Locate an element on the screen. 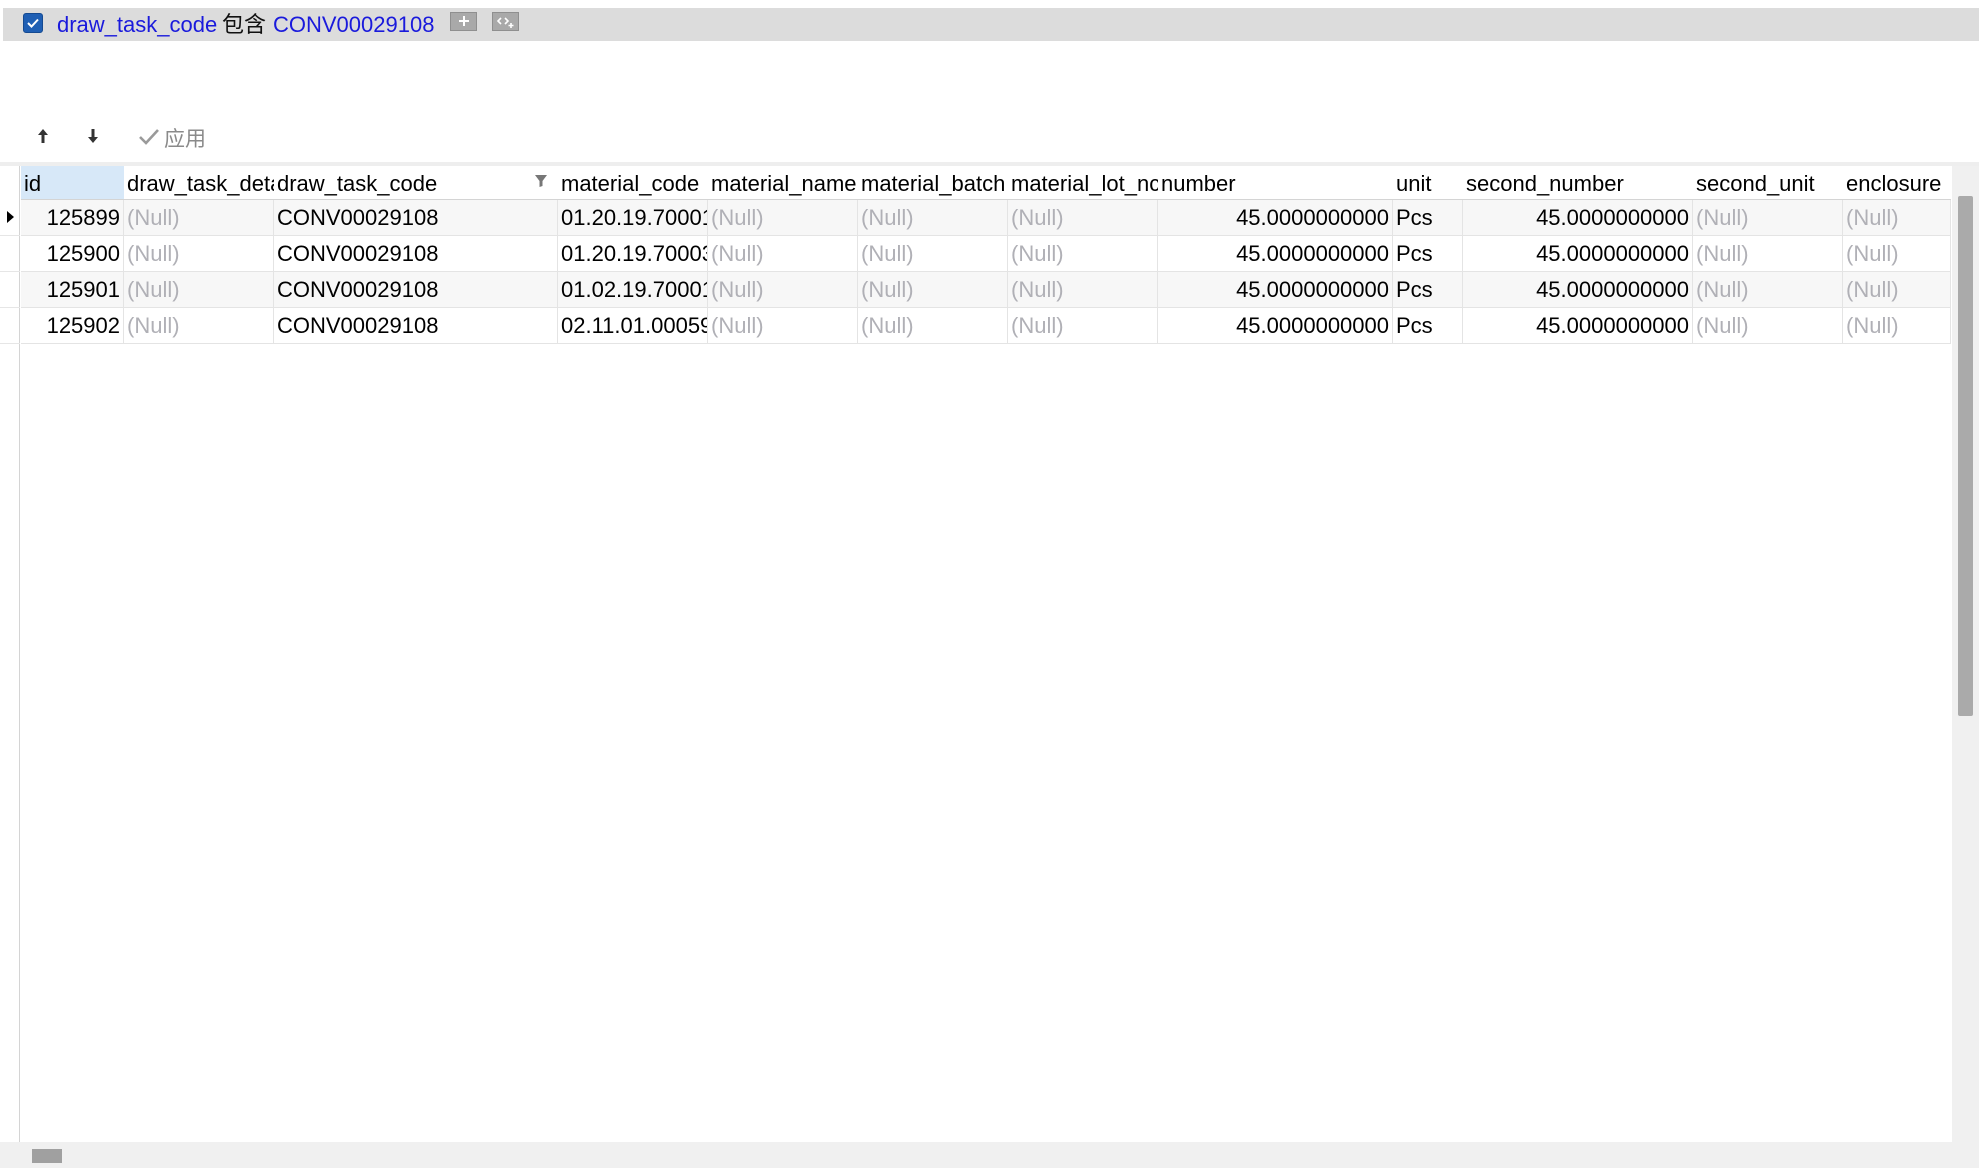 Image resolution: width=1979 pixels, height=1168 pixels. arrow-up-icon is located at coordinates (43, 136).